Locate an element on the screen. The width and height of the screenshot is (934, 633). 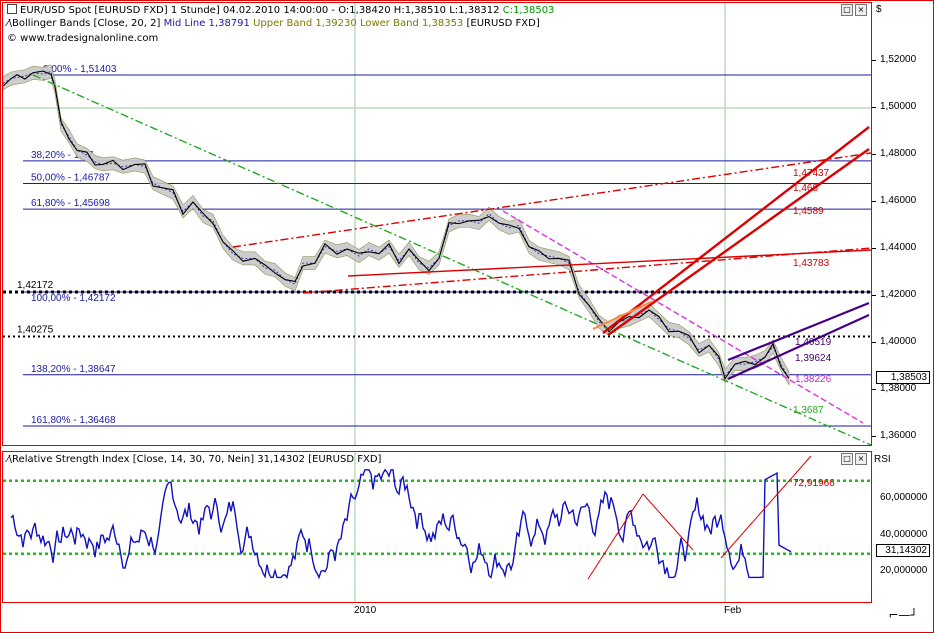
annotation-2: 1,468 is located at coordinates (805, 188).